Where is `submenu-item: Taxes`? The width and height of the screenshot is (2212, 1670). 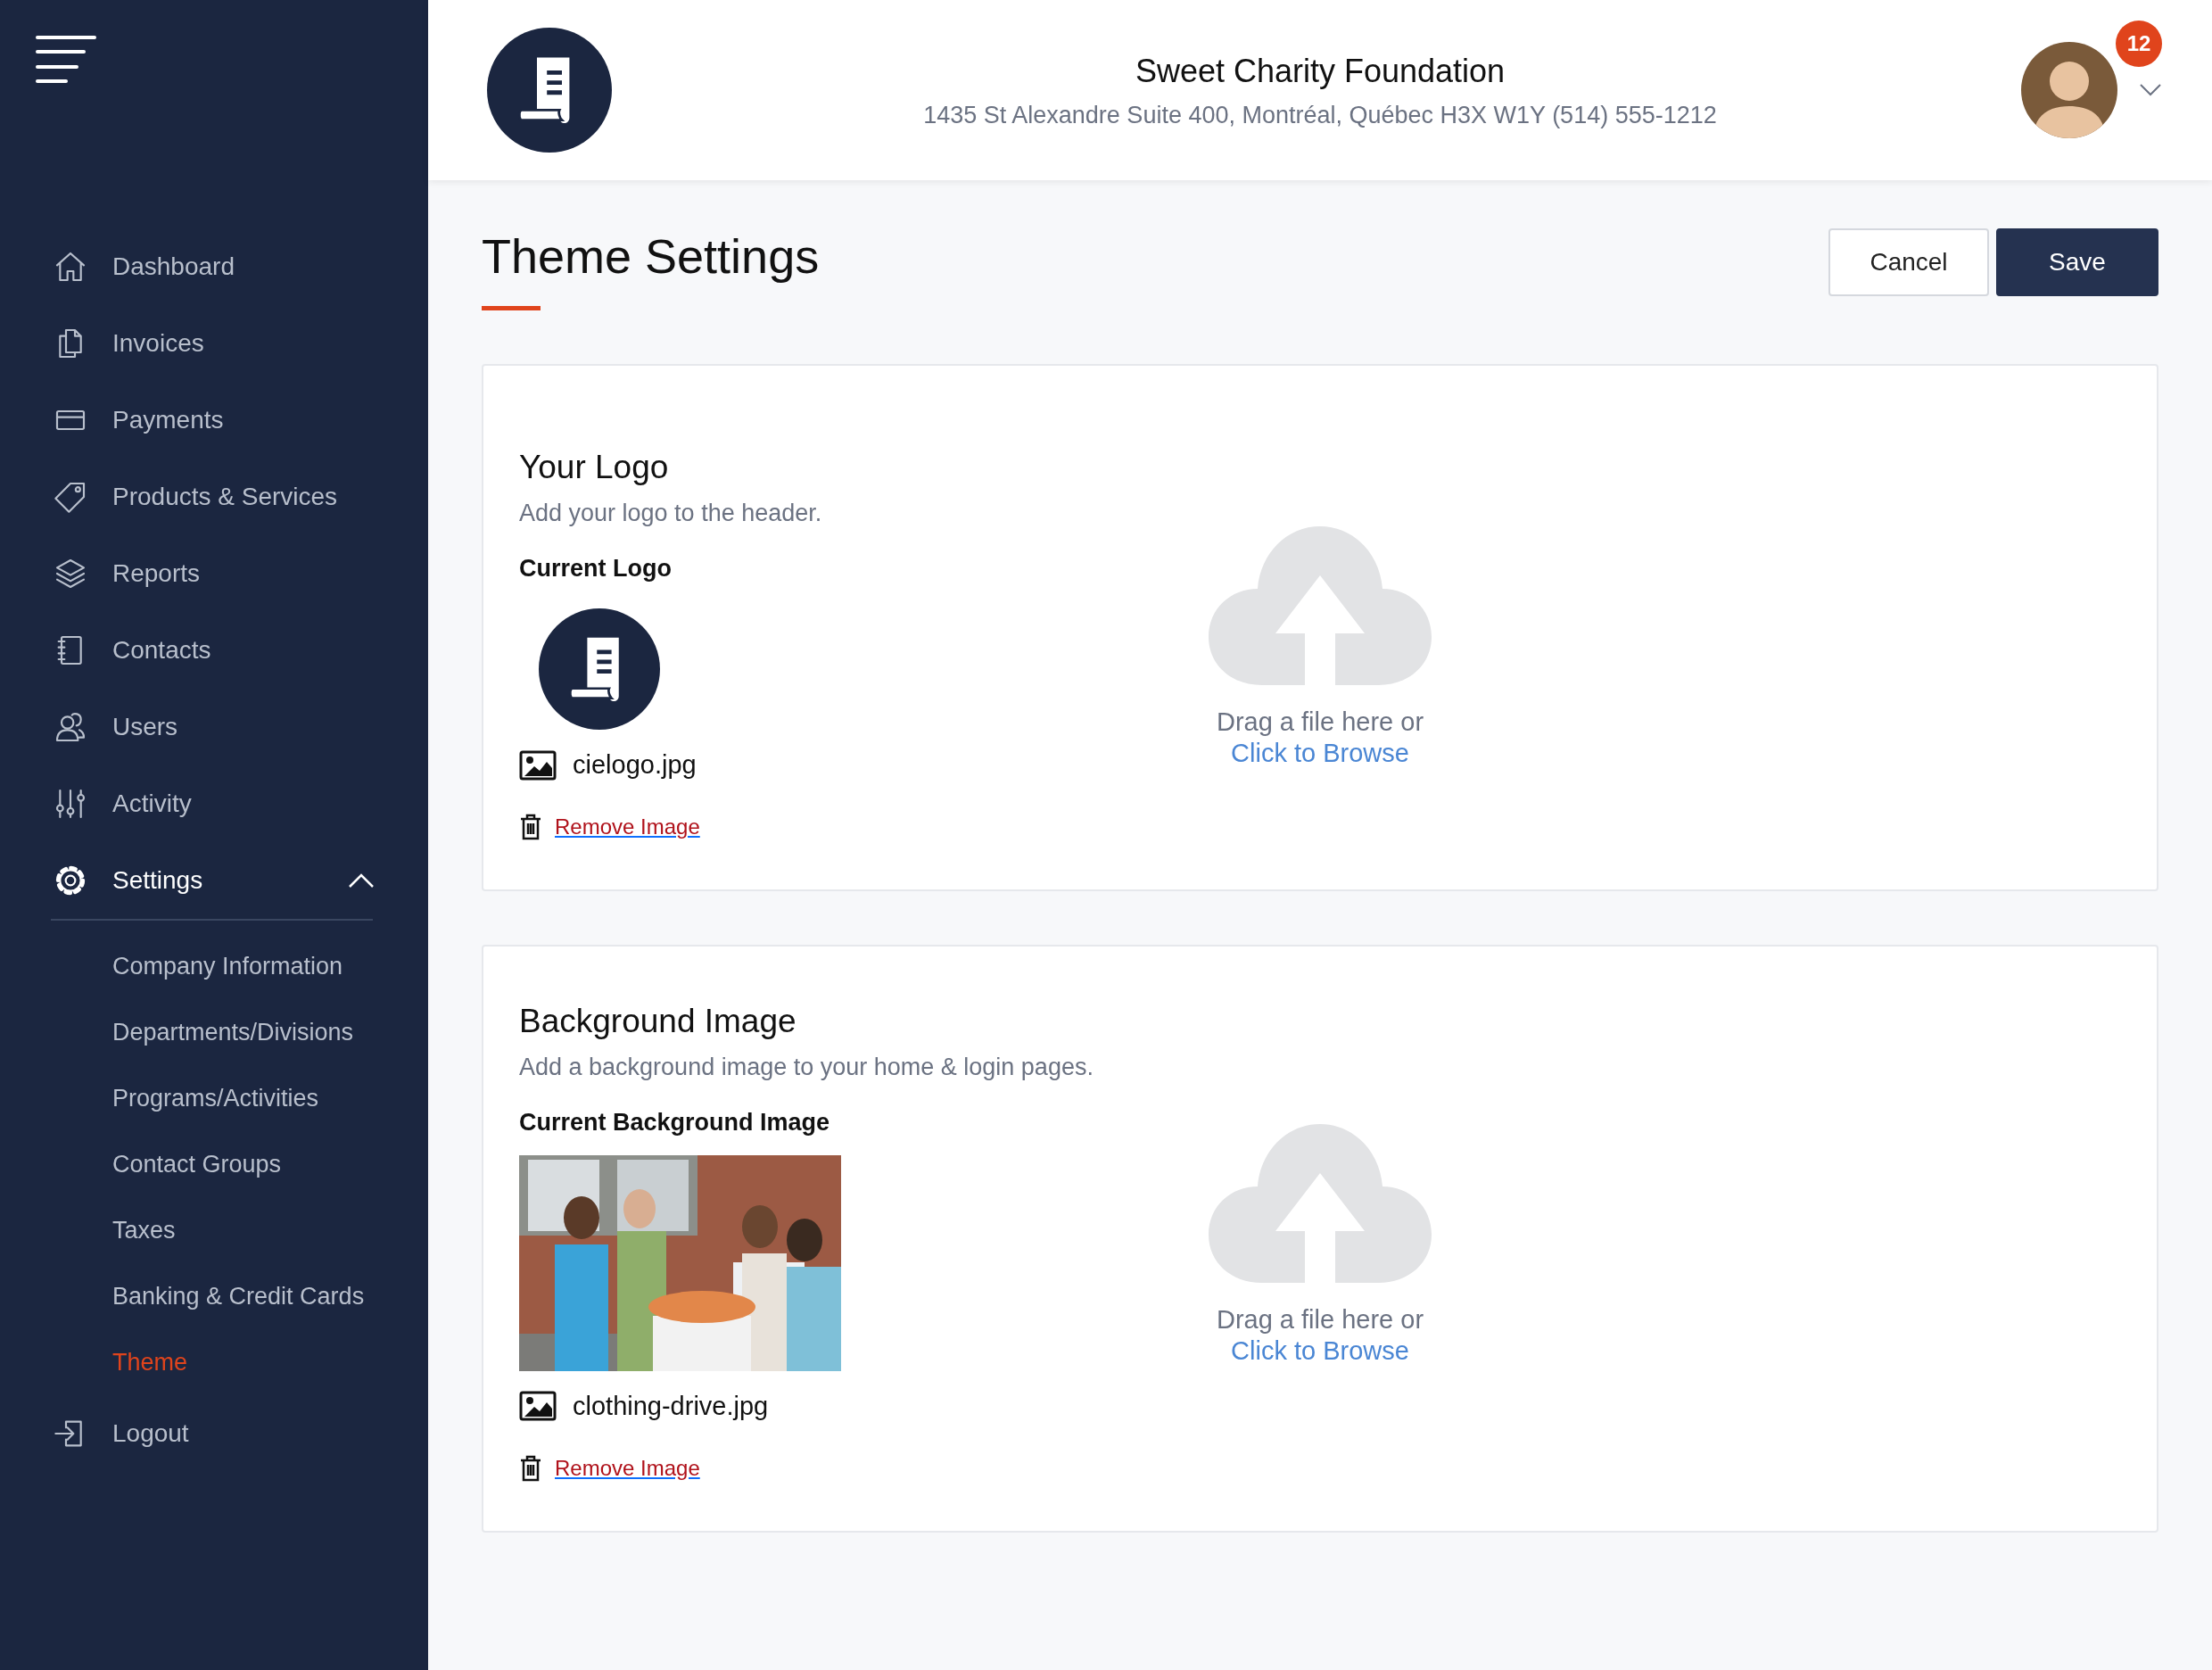 submenu-item: Taxes is located at coordinates (214, 1230).